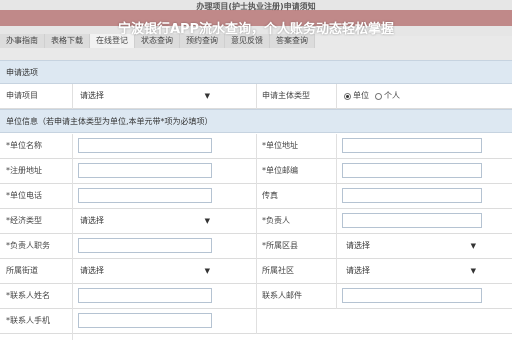 The height and width of the screenshot is (340, 512). I want to click on contact-name-input, so click(145, 295).